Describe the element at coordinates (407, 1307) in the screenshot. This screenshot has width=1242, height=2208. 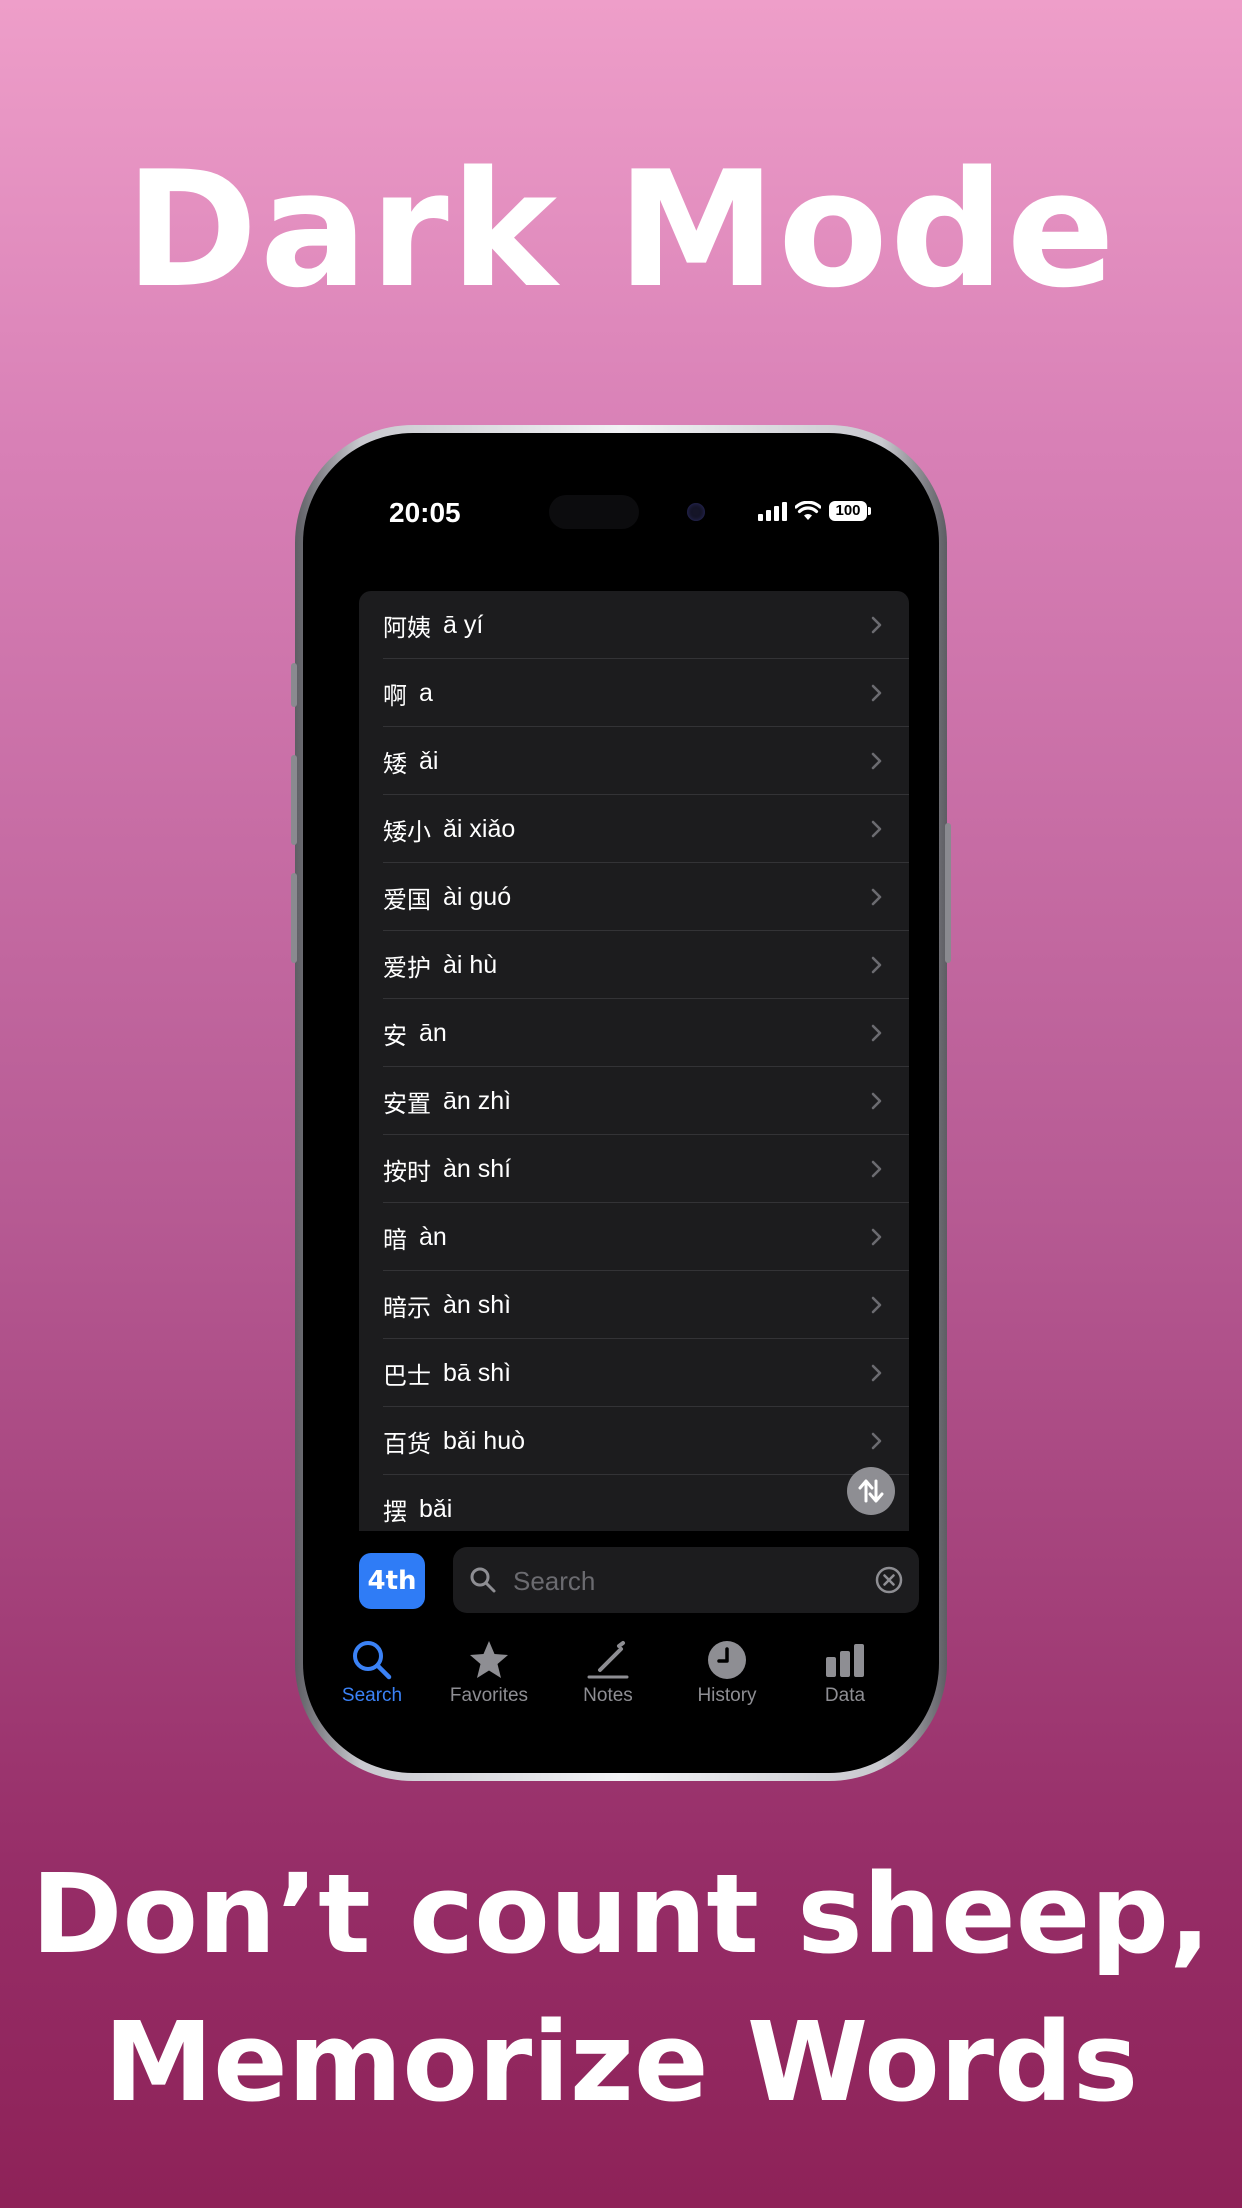
I see `word-hanzi: 暗示` at that location.